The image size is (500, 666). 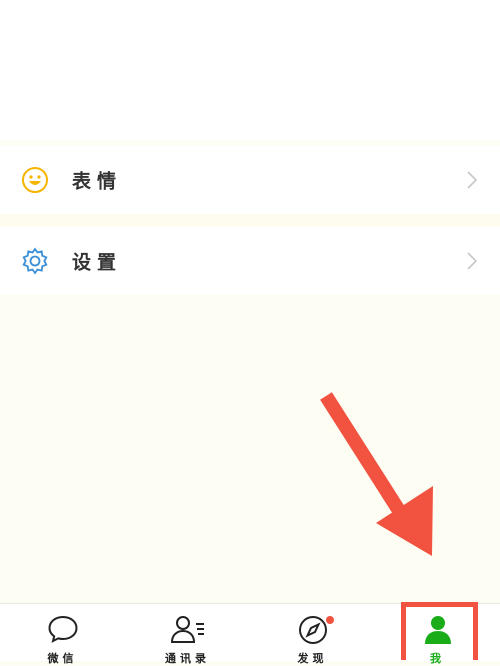 What do you see at coordinates (437, 658) in the screenshot?
I see `tab-label: 我` at bounding box center [437, 658].